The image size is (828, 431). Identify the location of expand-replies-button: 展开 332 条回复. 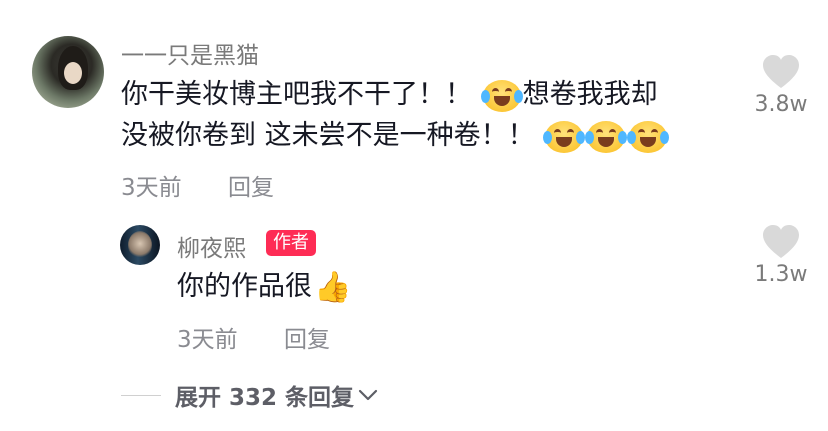
(249, 395).